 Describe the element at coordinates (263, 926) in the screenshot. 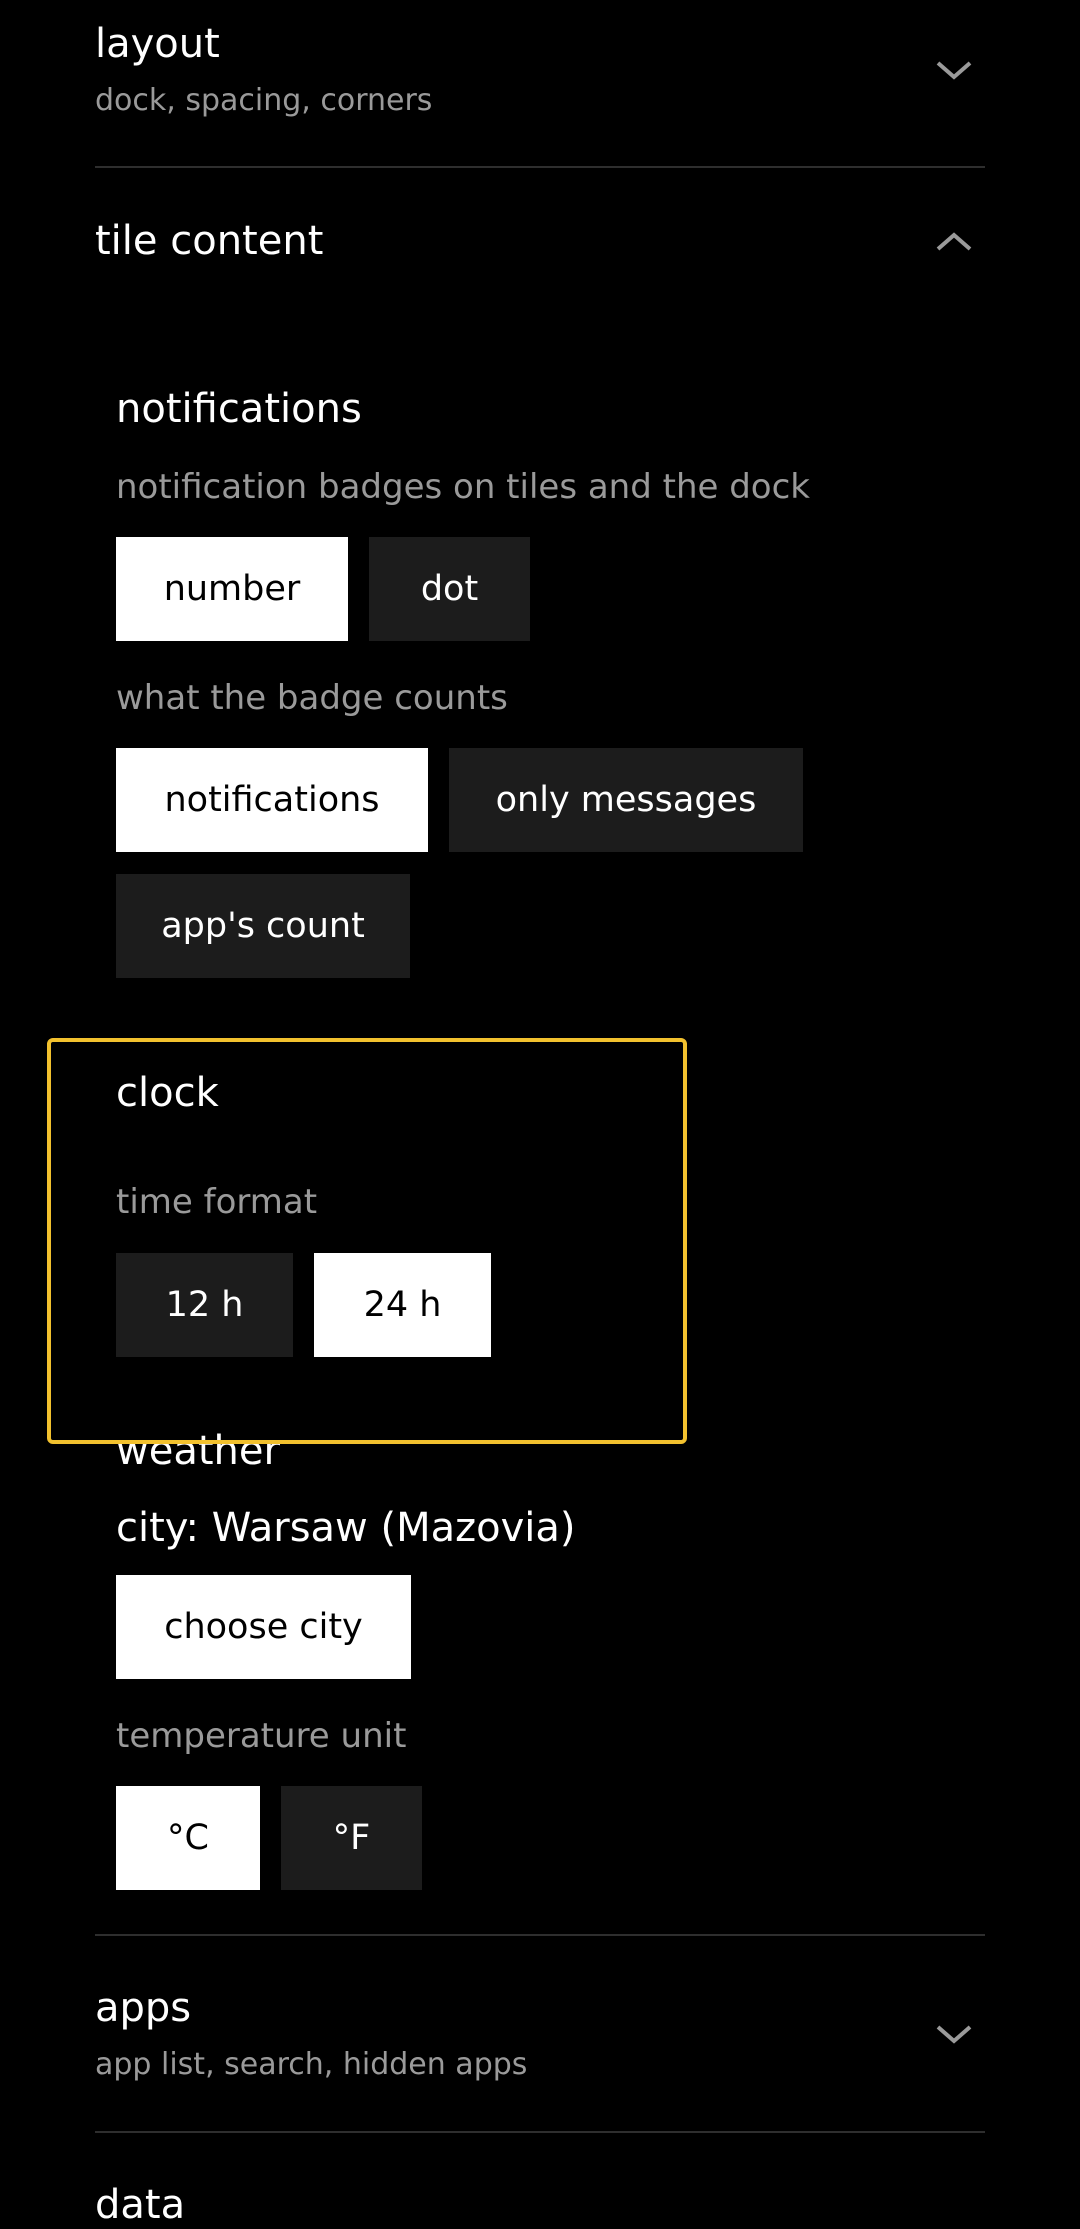

I see `count-apps-count-option: app's count` at that location.